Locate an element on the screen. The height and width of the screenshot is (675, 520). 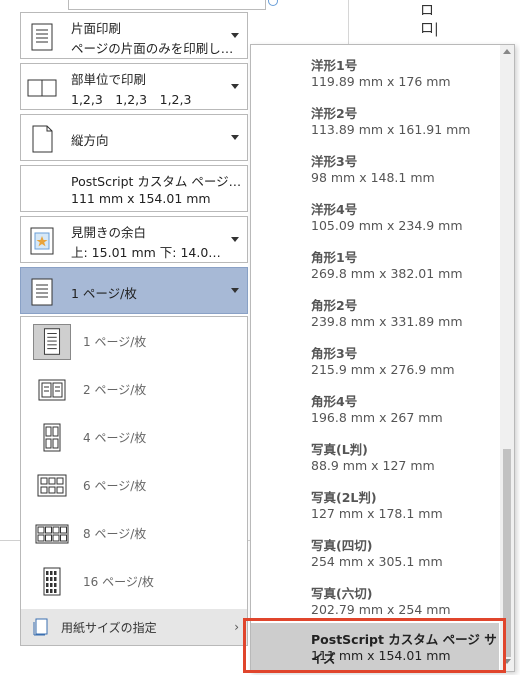
paper-size-name: 洋形4号 is located at coordinates (334, 209).